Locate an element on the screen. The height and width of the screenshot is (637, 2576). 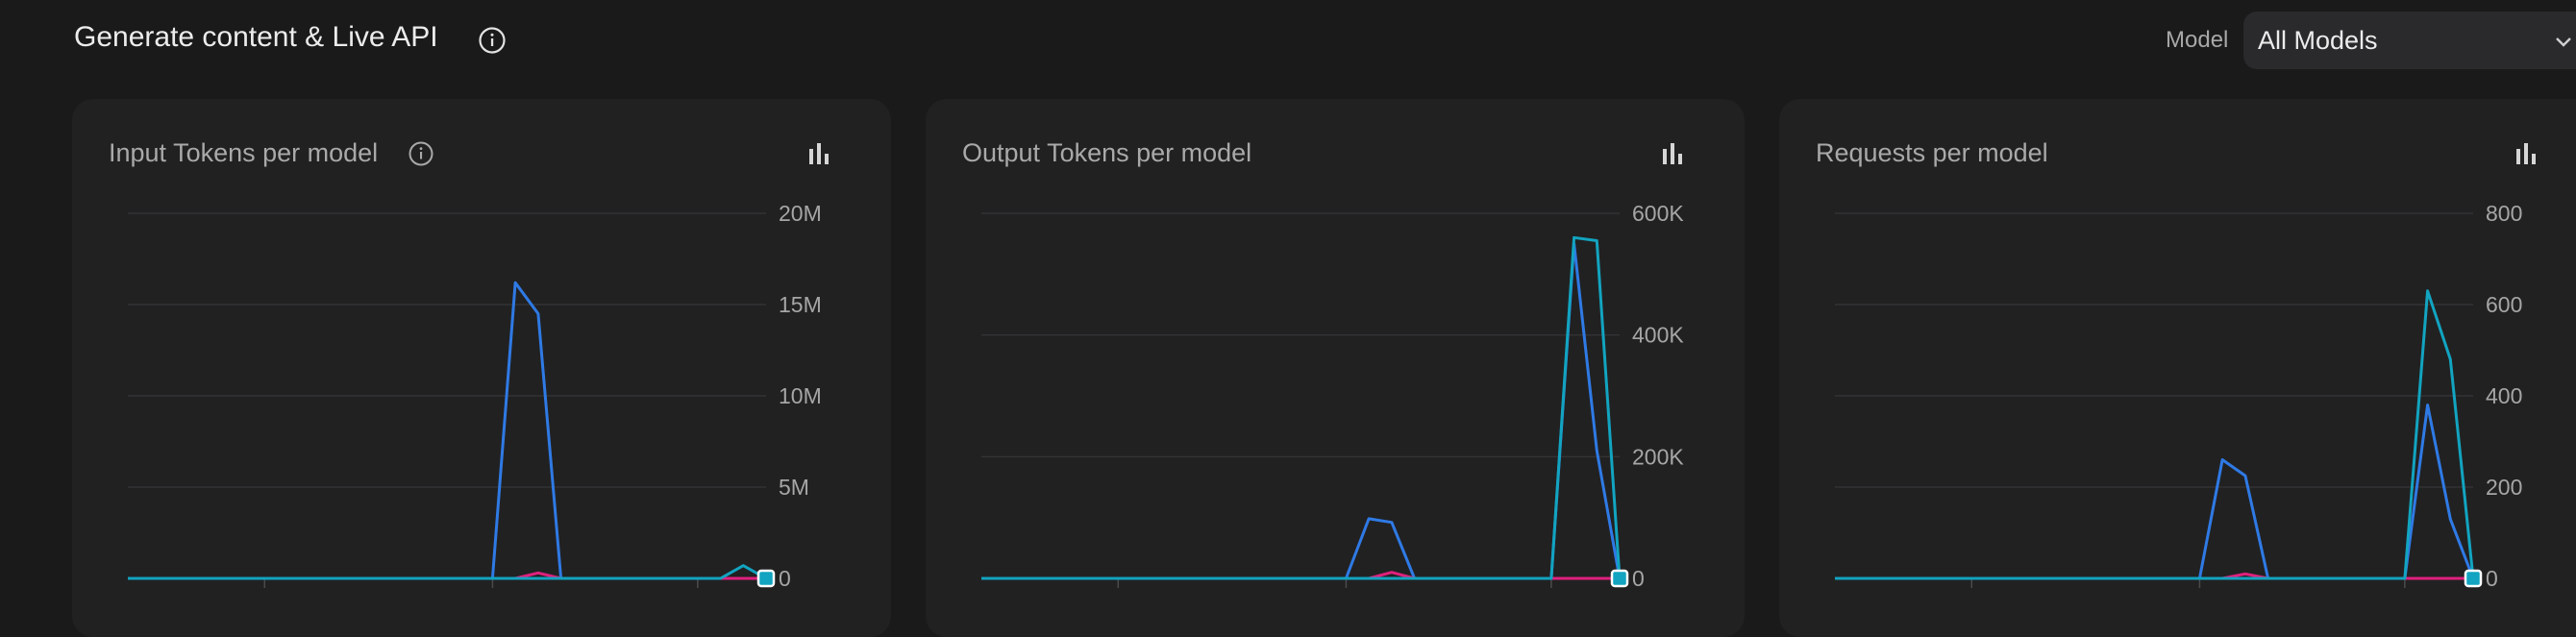
y-tick-label: 200 is located at coordinates (2504, 488).